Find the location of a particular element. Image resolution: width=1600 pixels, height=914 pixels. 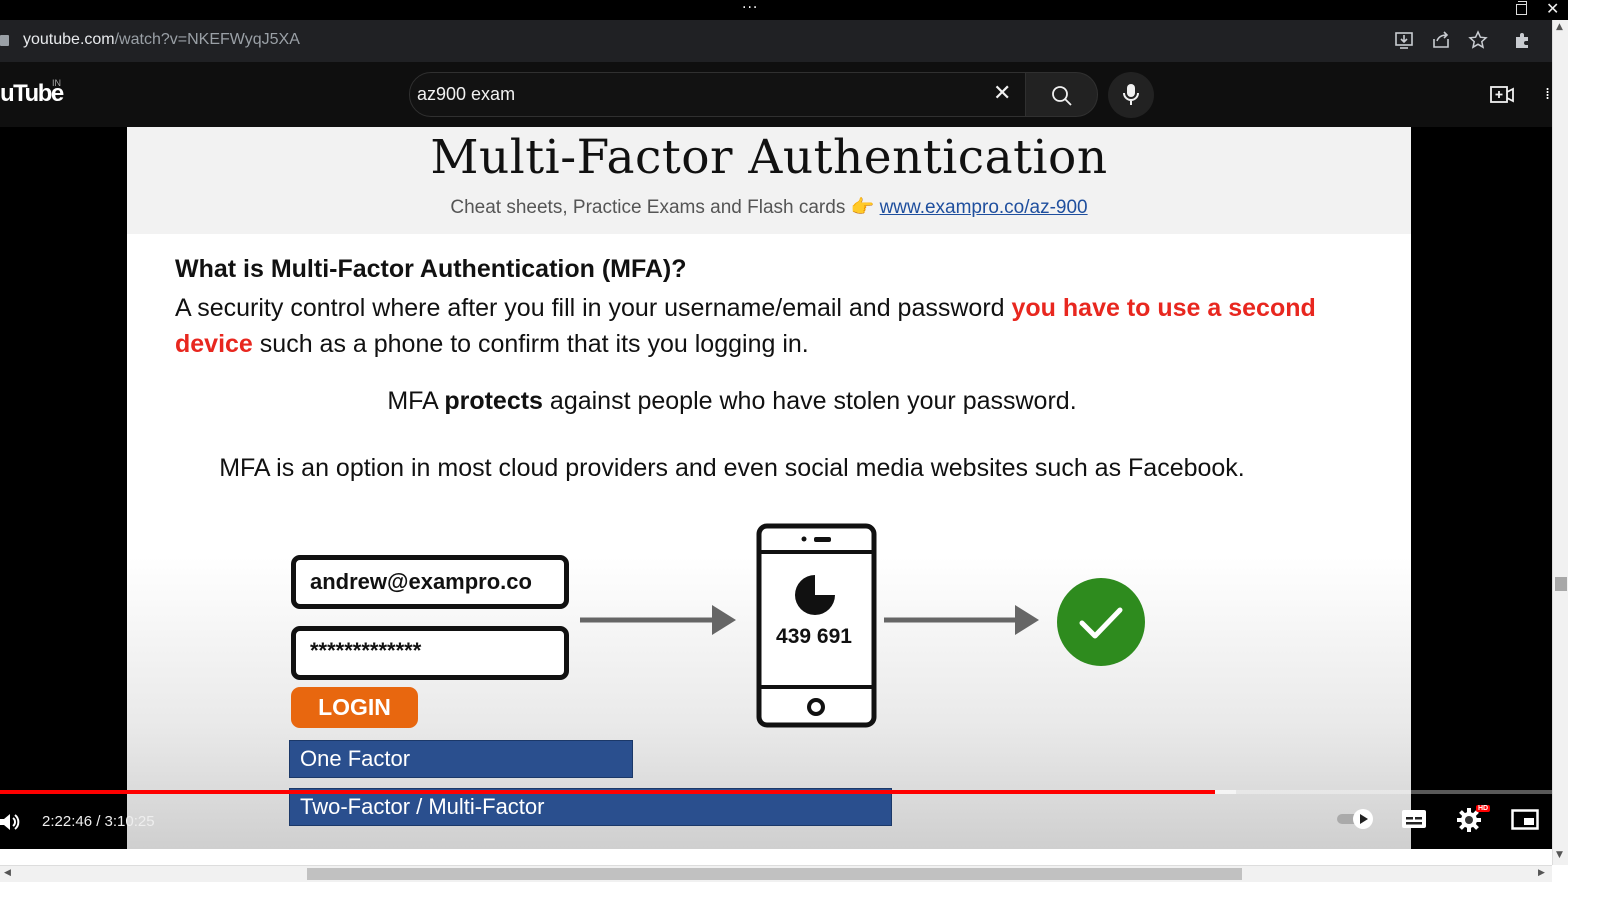

create-video-icon is located at coordinates (1502, 95).